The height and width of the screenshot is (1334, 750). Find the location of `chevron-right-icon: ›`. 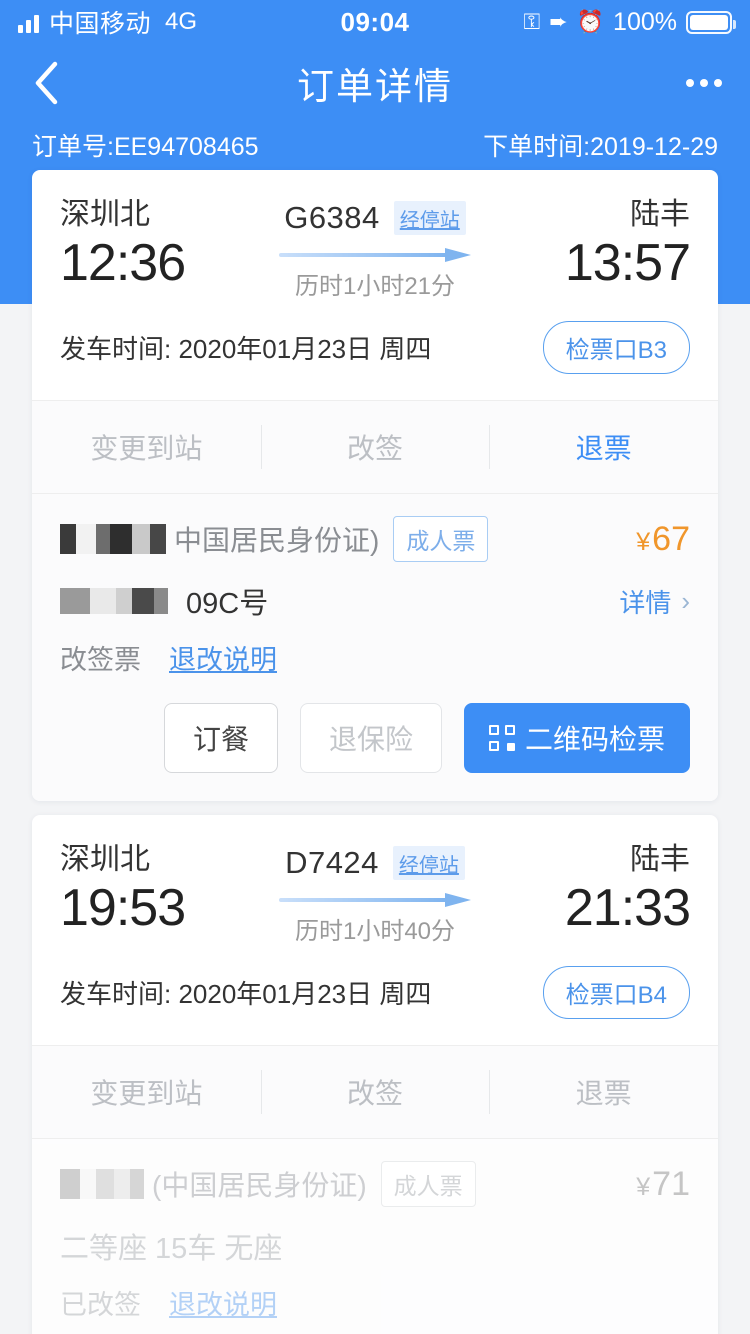

chevron-right-icon: › is located at coordinates (685, 600).